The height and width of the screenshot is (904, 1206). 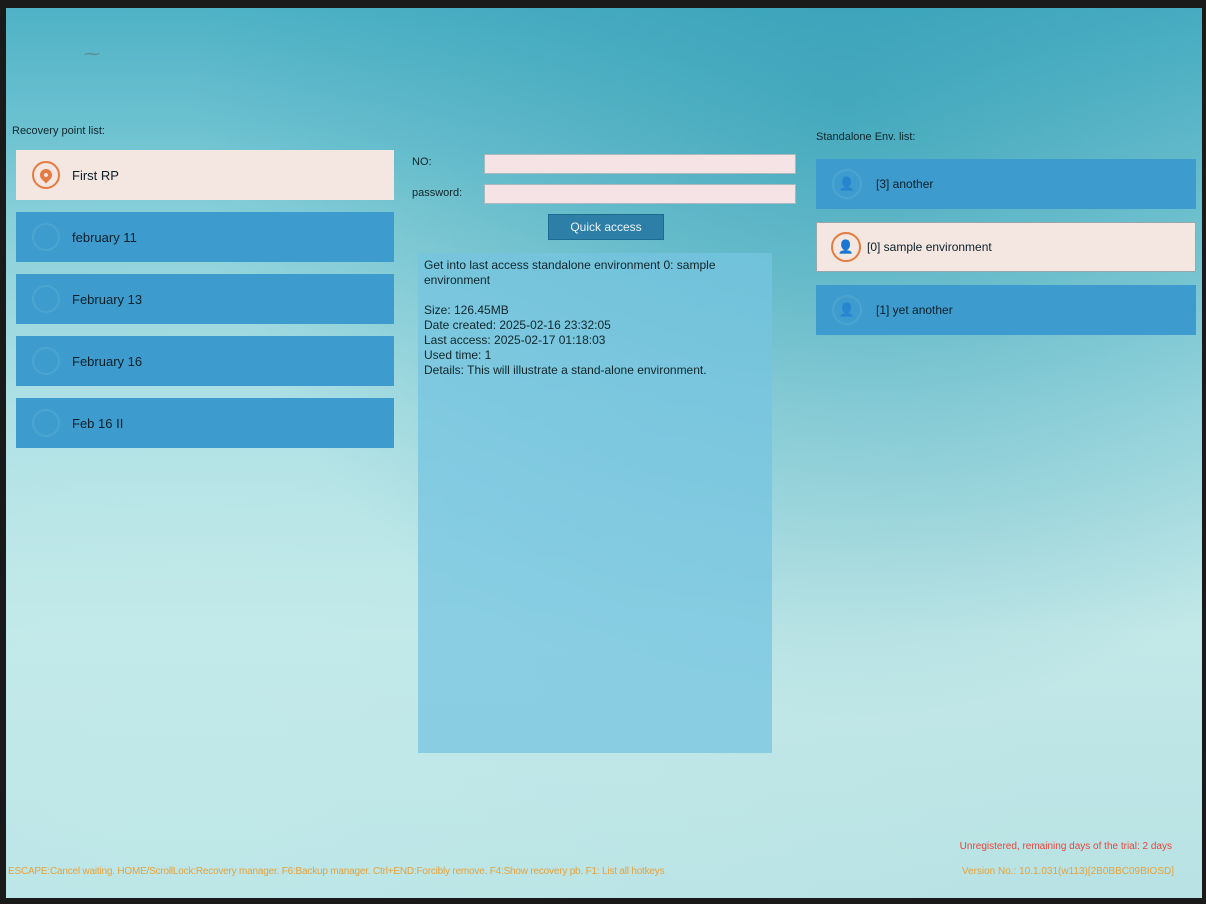 I want to click on recovery-point-item: February 13, so click(x=205, y=299).